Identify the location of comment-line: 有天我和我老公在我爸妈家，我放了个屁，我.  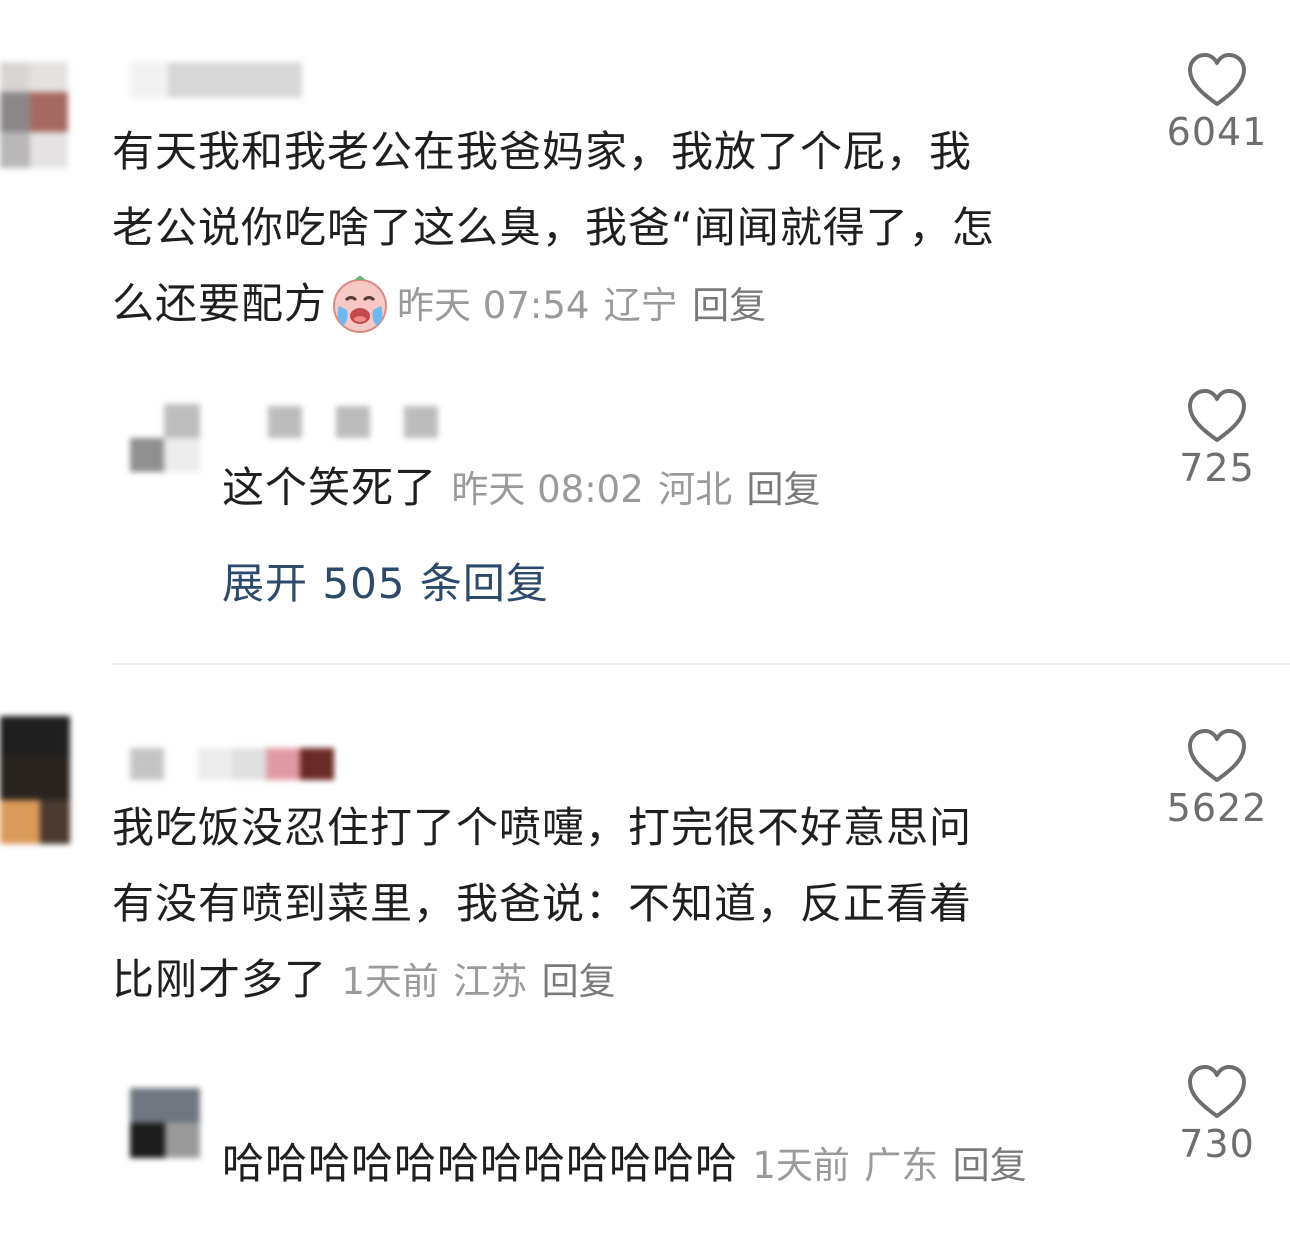
(542, 151).